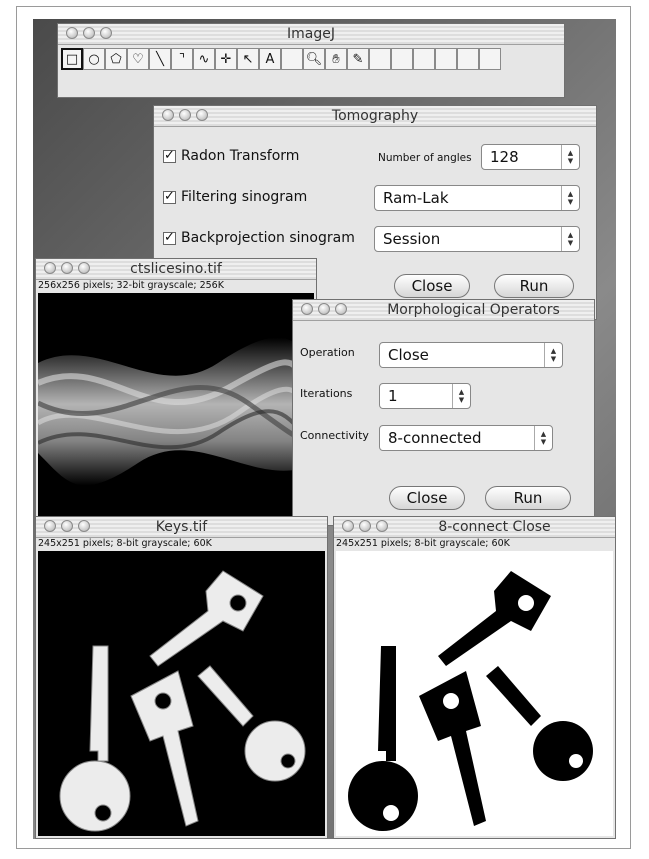  I want to click on straight-line-tool-icon: ╲, so click(160, 59).